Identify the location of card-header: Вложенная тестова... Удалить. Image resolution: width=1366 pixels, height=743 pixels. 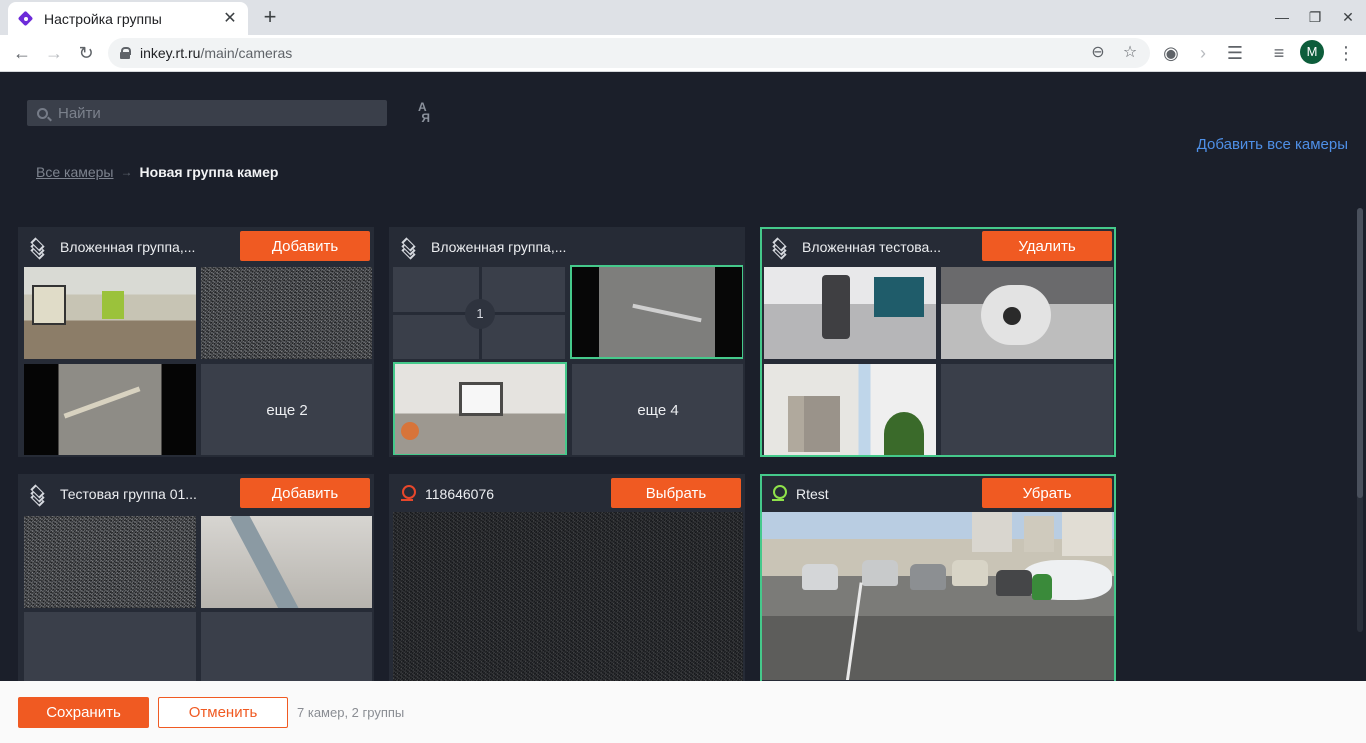
(938, 247).